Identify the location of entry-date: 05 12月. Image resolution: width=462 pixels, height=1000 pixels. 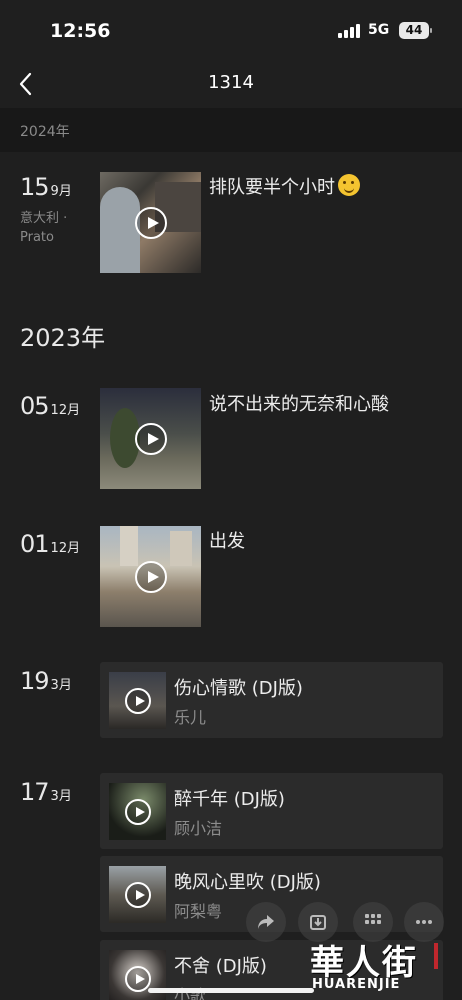
(50, 406).